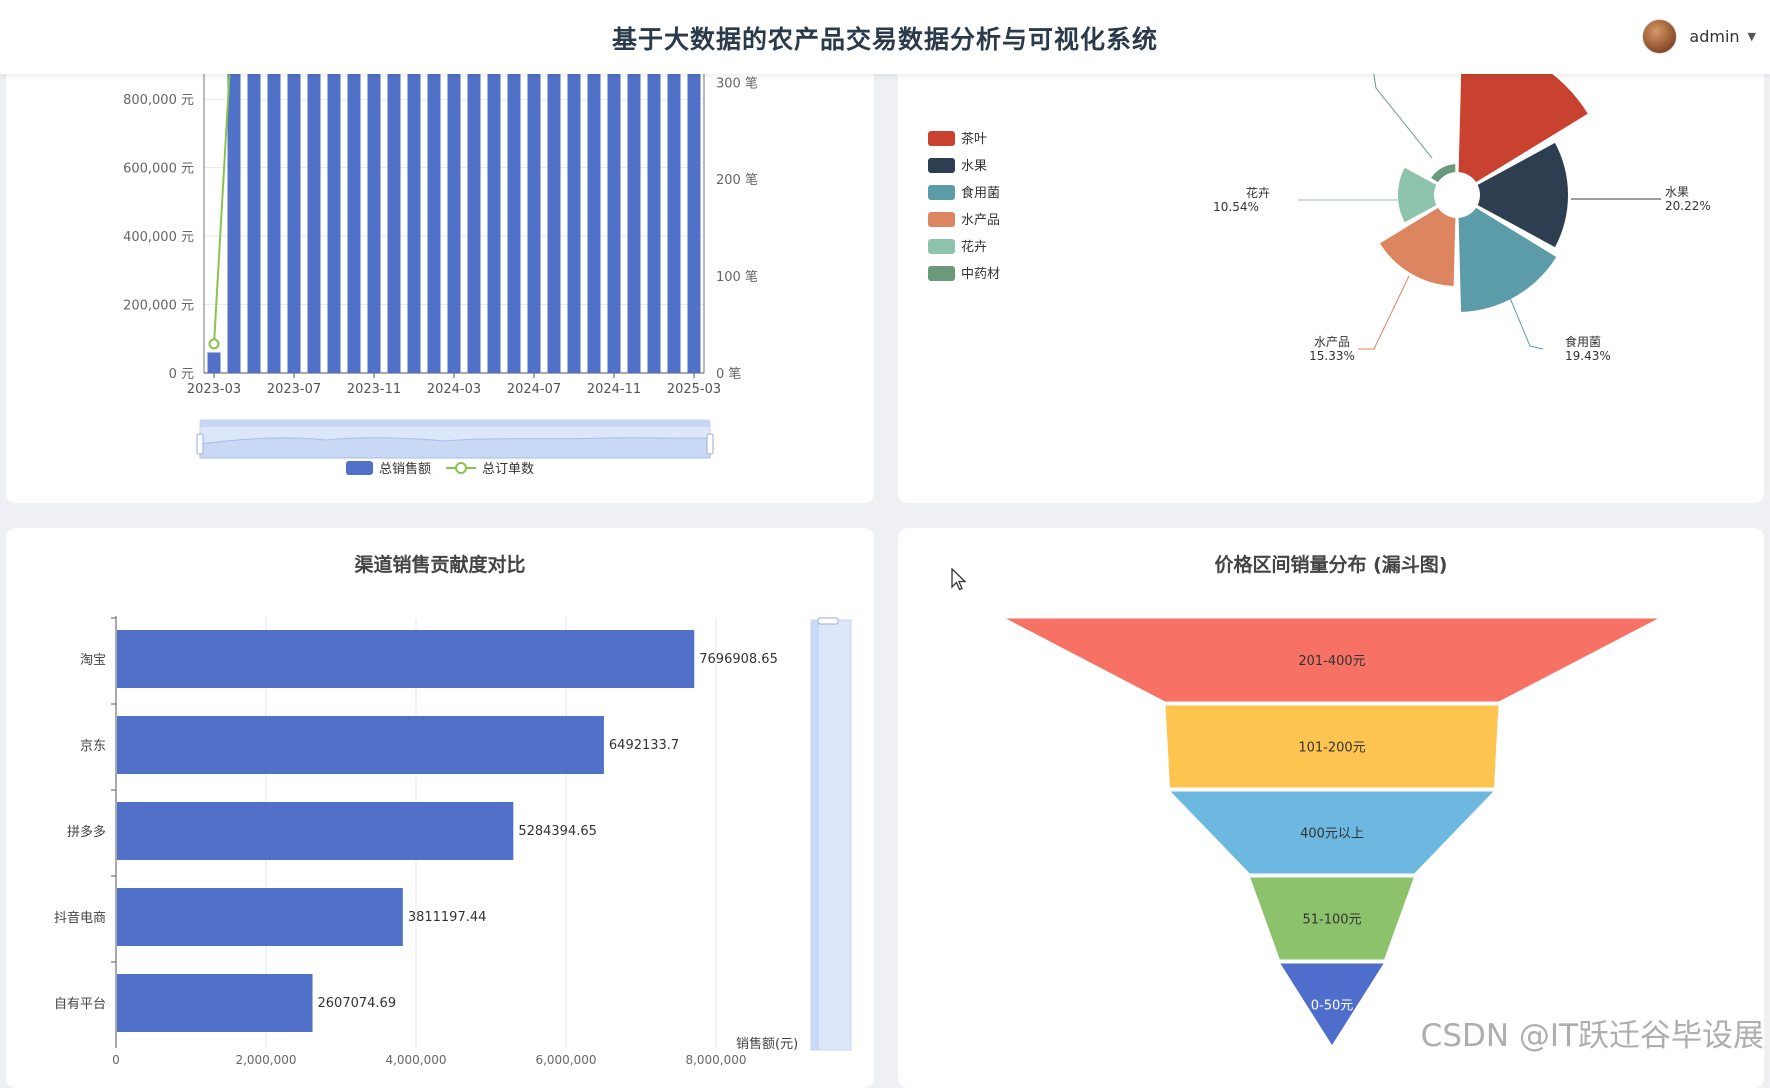 Image resolution: width=1770 pixels, height=1088 pixels. What do you see at coordinates (1583, 341) in the screenshot?
I see `slice-label: 食用菌` at bounding box center [1583, 341].